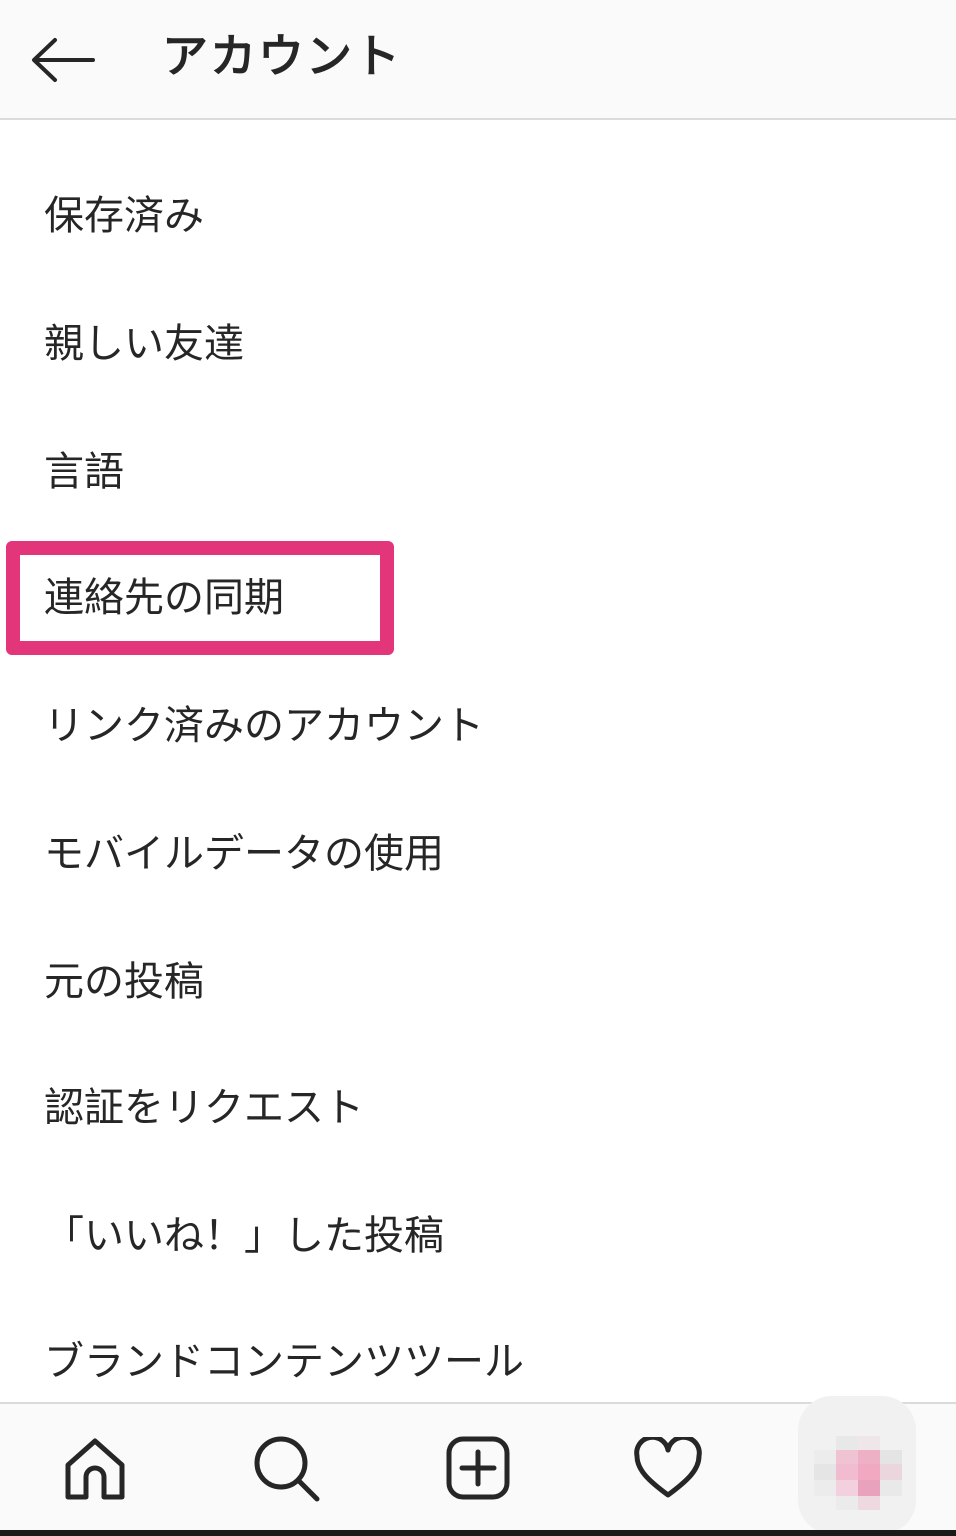 Image resolution: width=956 pixels, height=1536 pixels. I want to click on page-title: アカウント, so click(282, 56).